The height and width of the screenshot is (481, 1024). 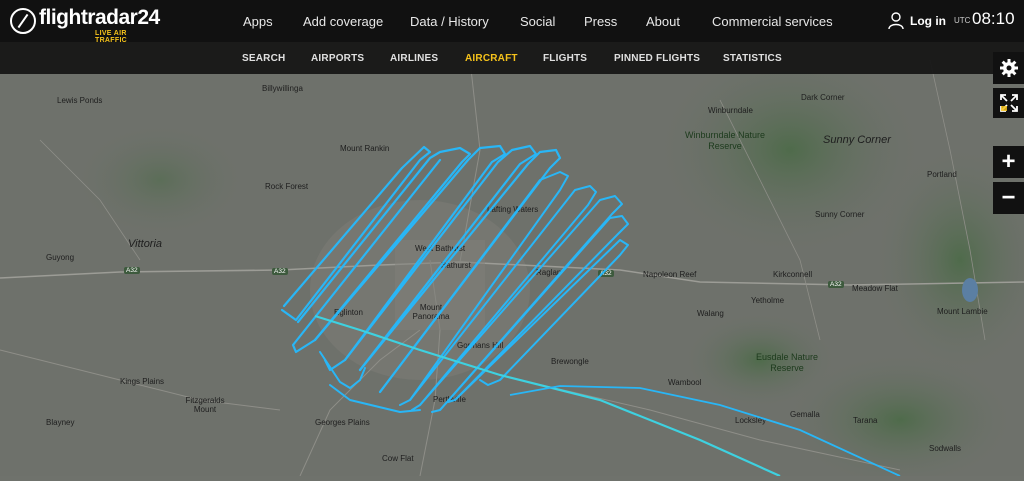 I want to click on nav-apps: Apps, so click(x=258, y=21).